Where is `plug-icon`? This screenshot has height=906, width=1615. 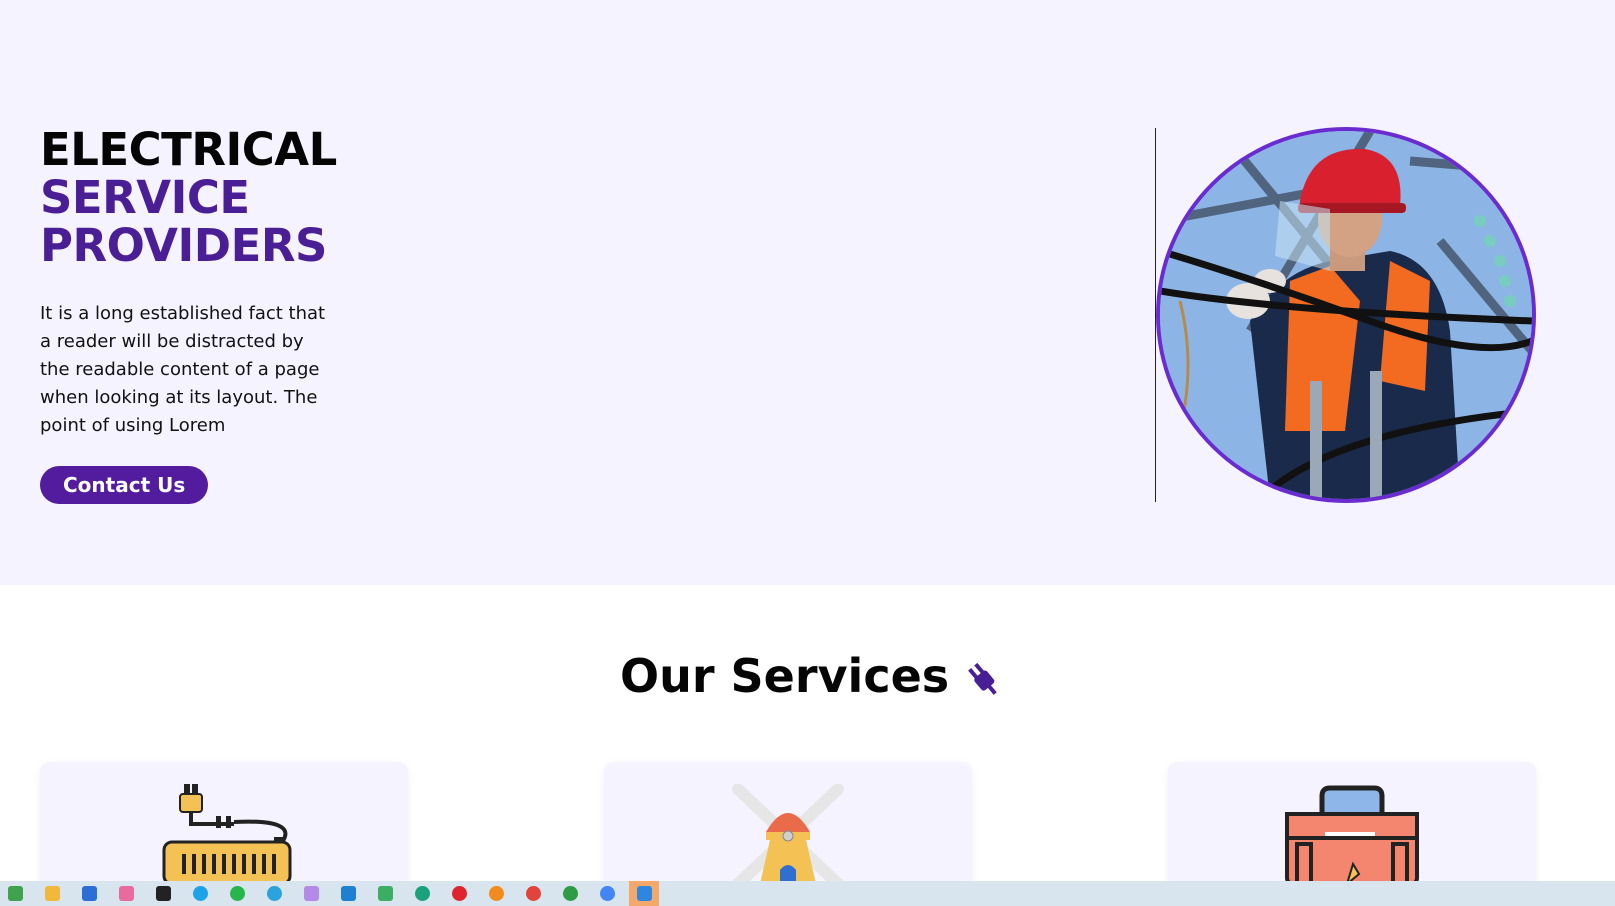 plug-icon is located at coordinates (983, 676).